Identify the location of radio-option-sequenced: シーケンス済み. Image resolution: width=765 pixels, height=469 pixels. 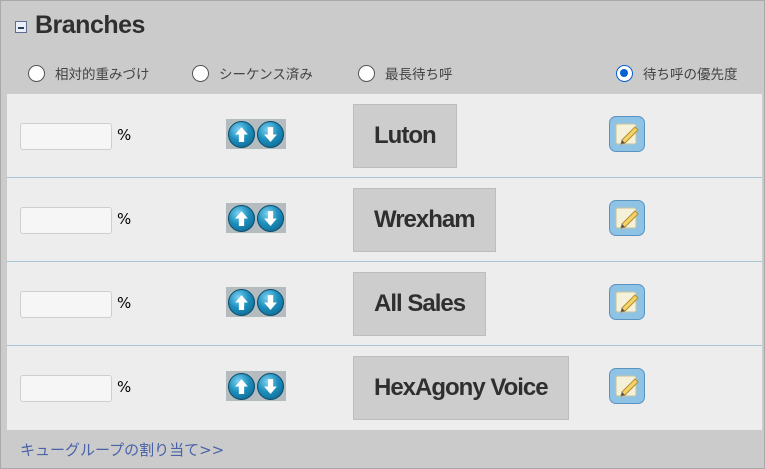
(252, 73).